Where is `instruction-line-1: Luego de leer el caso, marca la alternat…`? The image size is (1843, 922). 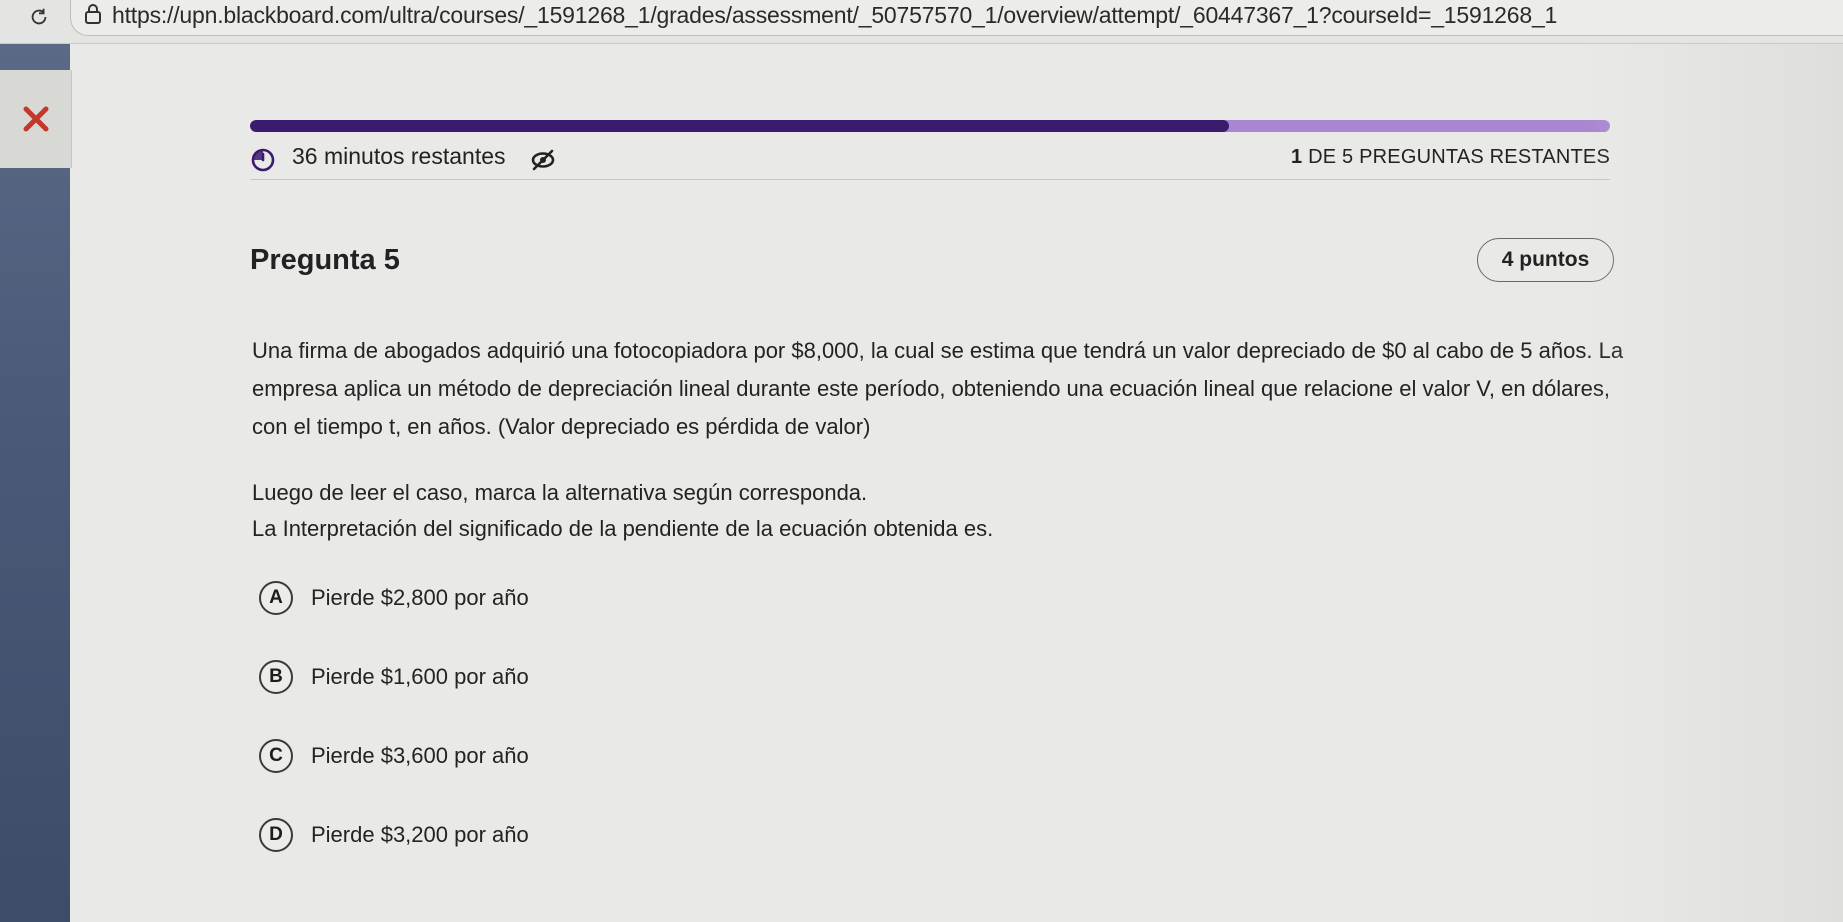
instruction-line-1: Luego de leer el caso, marca la alternat… is located at coordinates (560, 492).